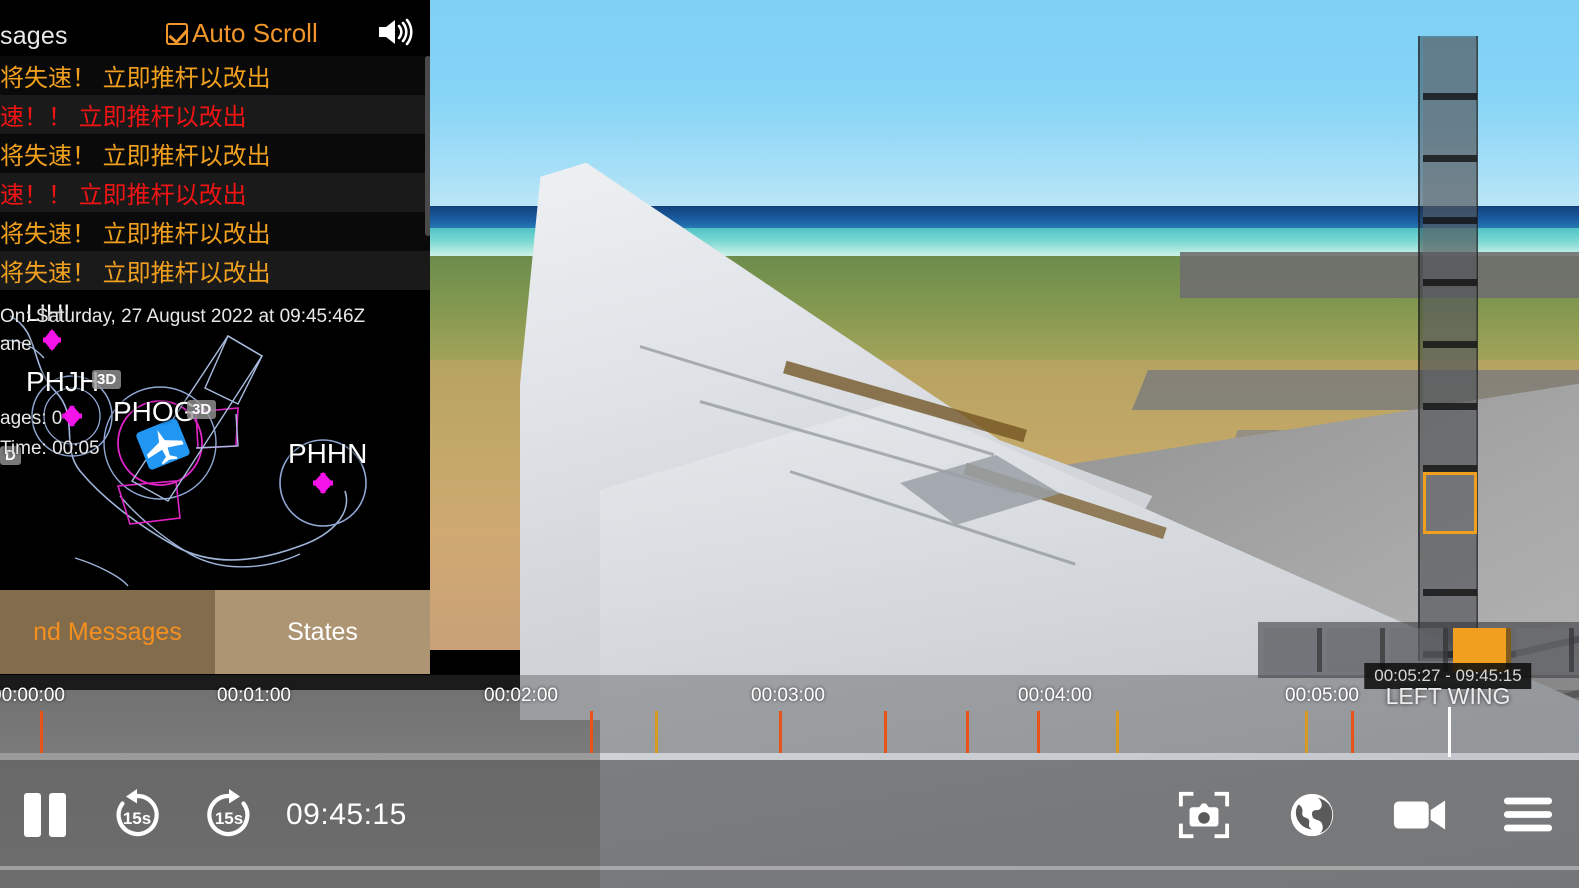 The height and width of the screenshot is (888, 1579). What do you see at coordinates (107, 632) in the screenshot?
I see `tab-messages: nd Messages` at bounding box center [107, 632].